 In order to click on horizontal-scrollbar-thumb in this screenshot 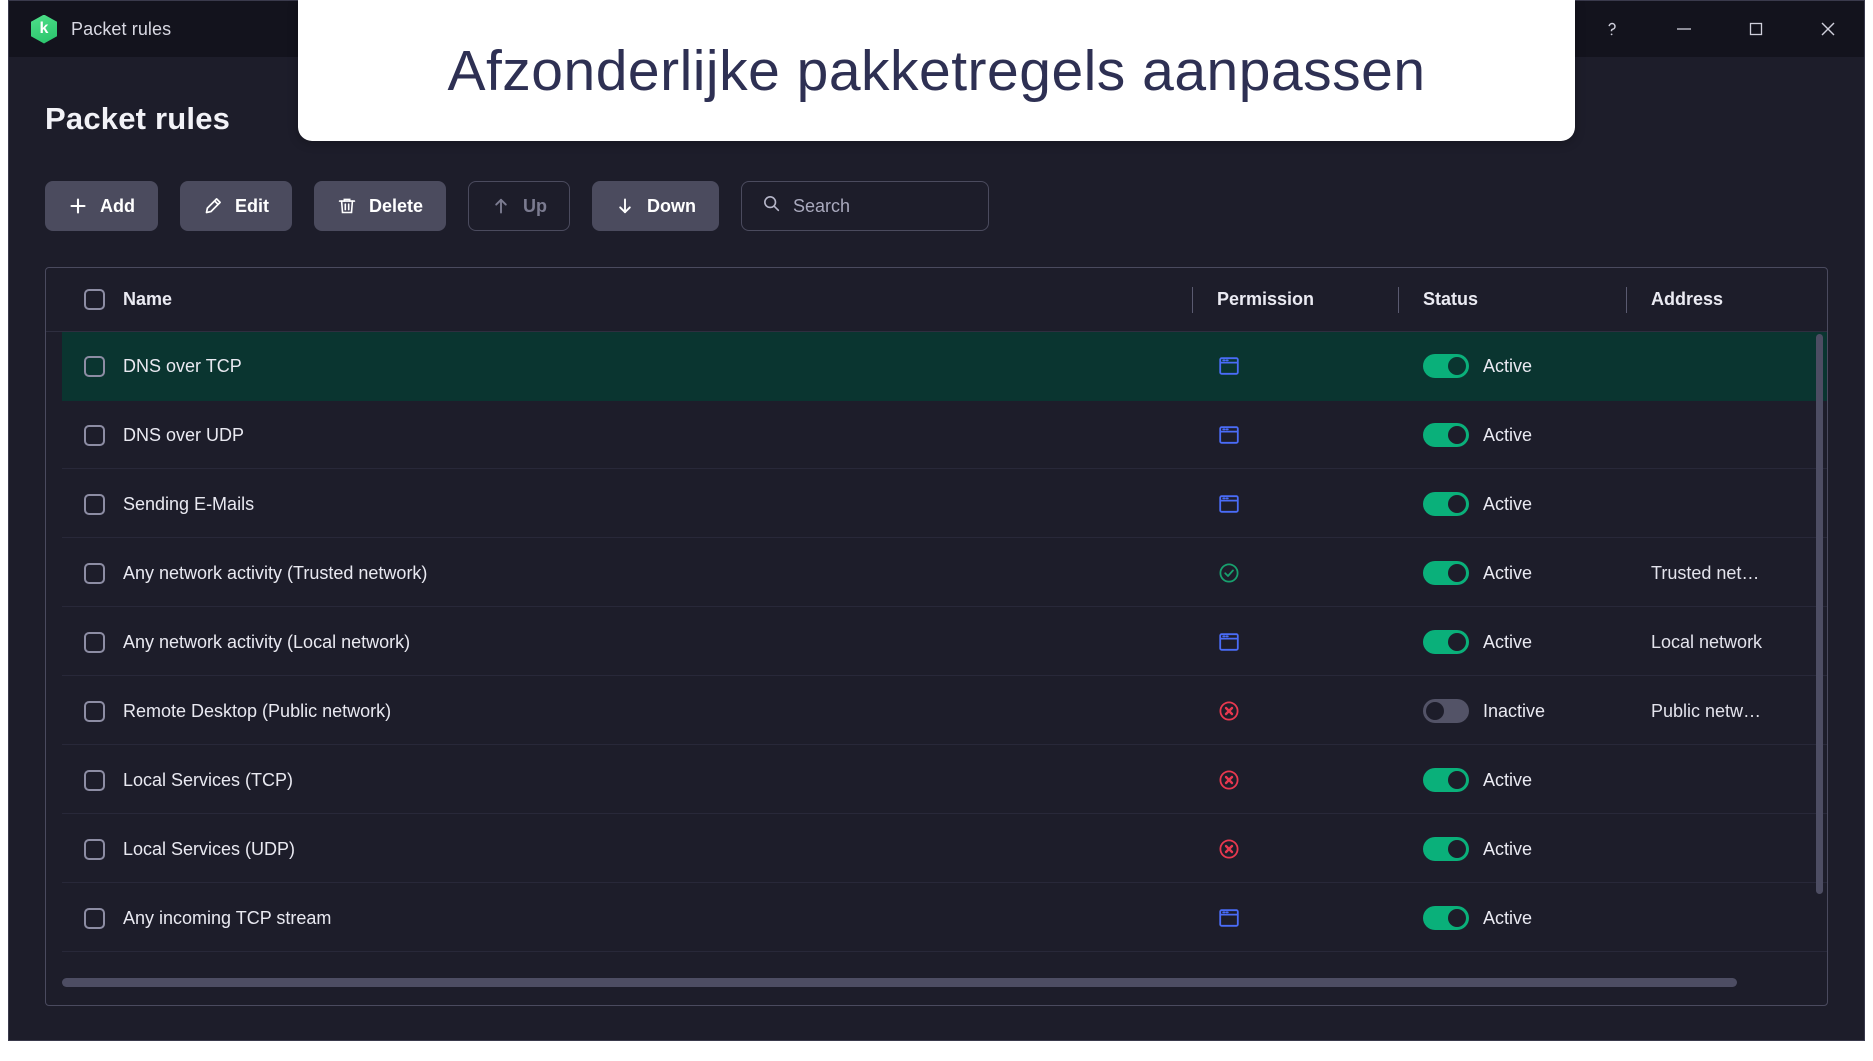, I will do `click(900, 982)`.